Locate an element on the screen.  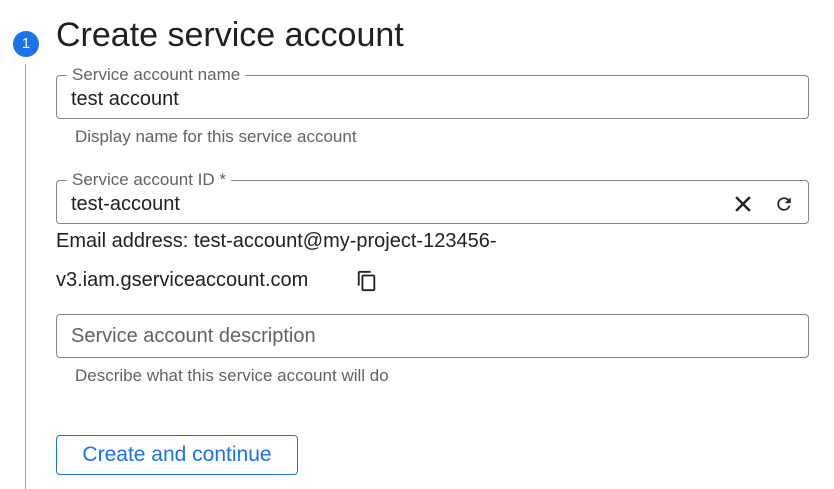
service-account-name-label: Service account name is located at coordinates (156, 75).